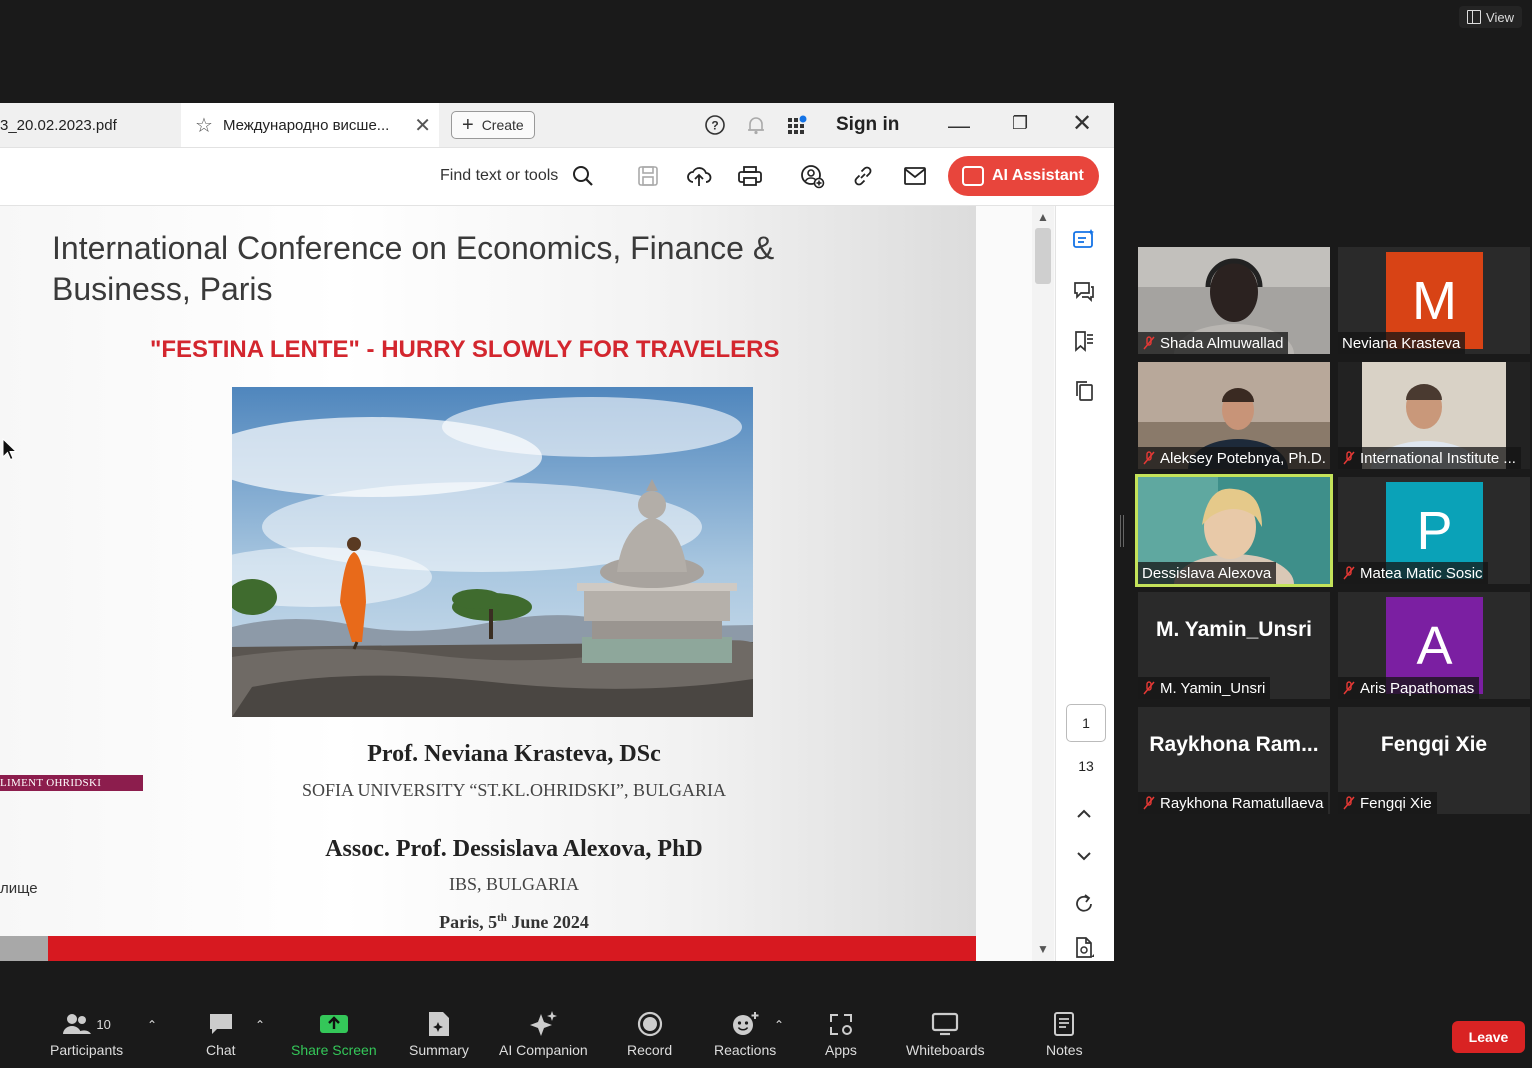 This screenshot has width=1532, height=1068. What do you see at coordinates (514, 754) in the screenshot?
I see `author-1: Prof. Neviana Krasteva, DSc` at bounding box center [514, 754].